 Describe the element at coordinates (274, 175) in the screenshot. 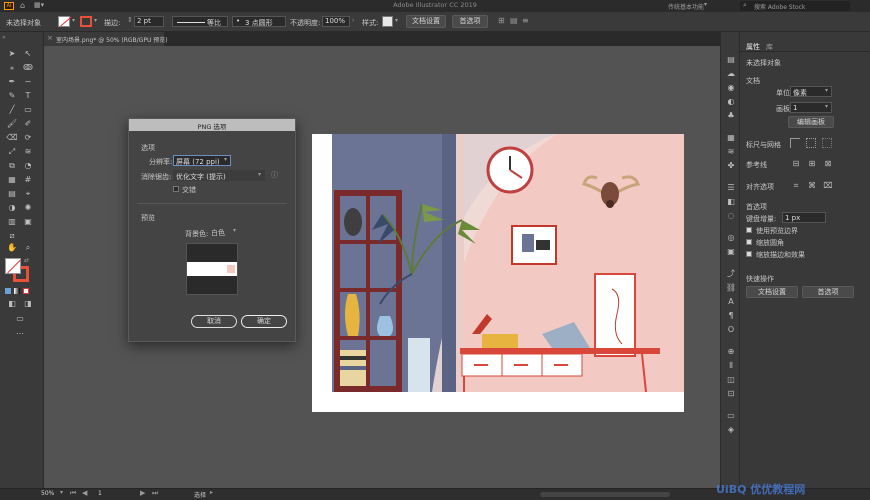

I see `info-icon: ⓘ` at that location.